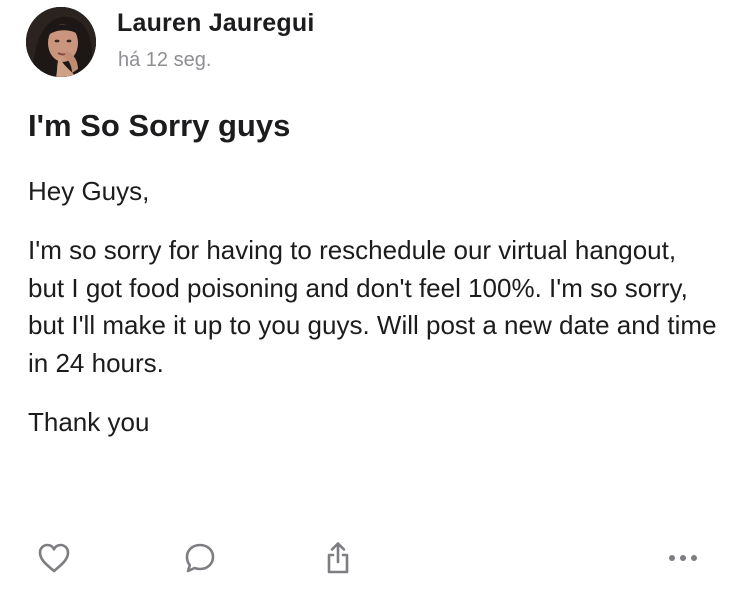 The width and height of the screenshot is (740, 596). I want to click on more-options-button, so click(683, 558).